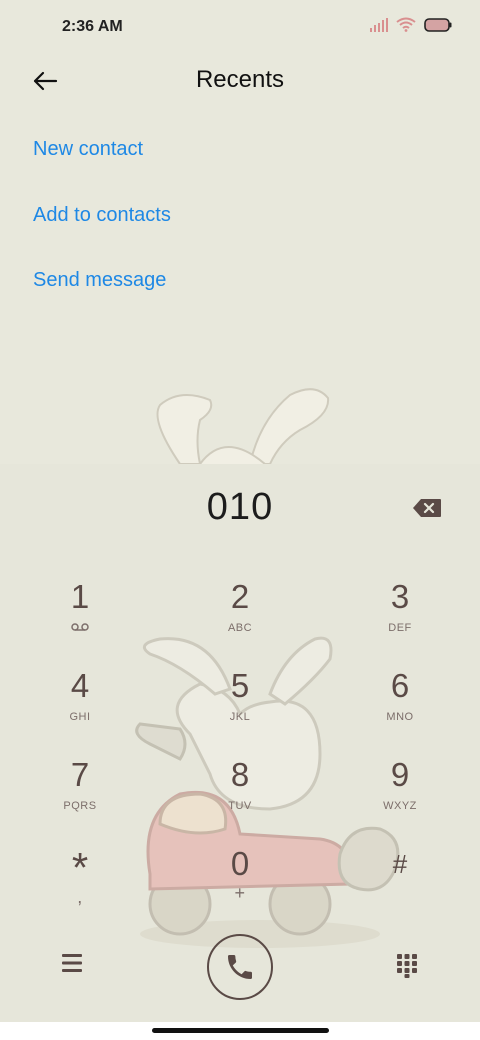 Image resolution: width=480 pixels, height=1040 pixels. What do you see at coordinates (240, 806) in the screenshot?
I see `key-8-letters: TUV` at bounding box center [240, 806].